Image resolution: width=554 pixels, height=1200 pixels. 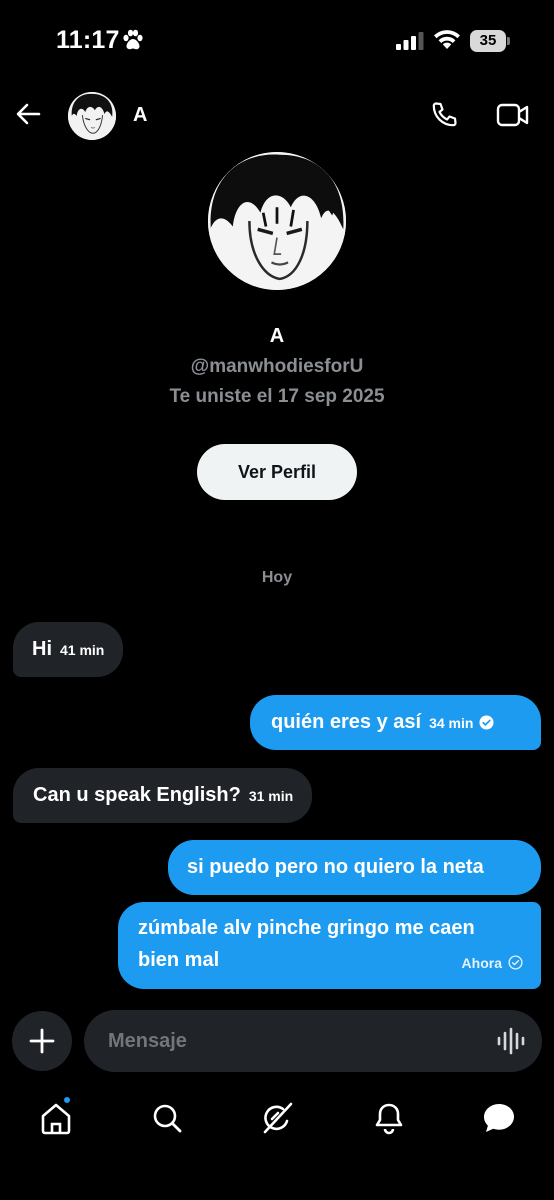 I want to click on message-time: 34 min, so click(x=451, y=723).